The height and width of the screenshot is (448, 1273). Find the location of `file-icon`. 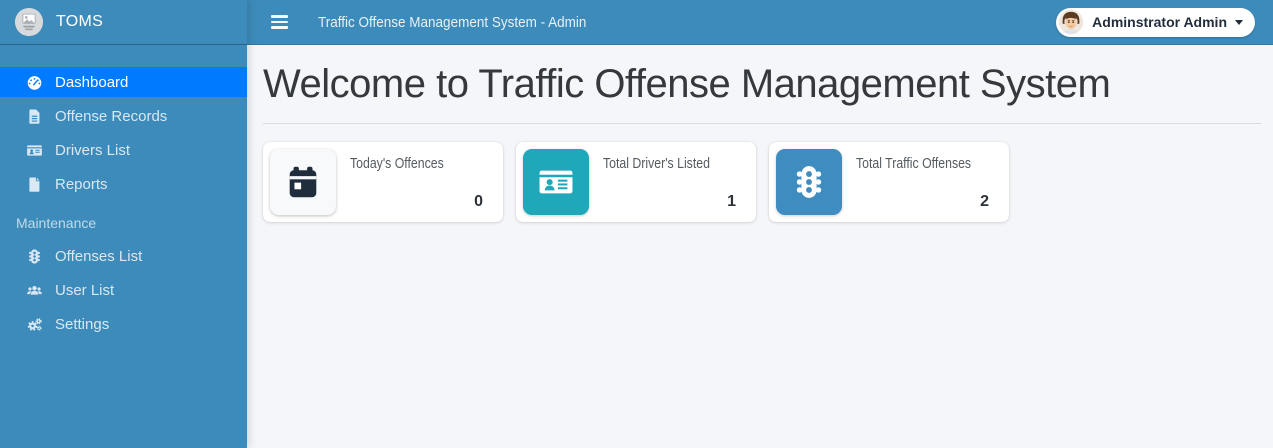

file-icon is located at coordinates (34, 184).